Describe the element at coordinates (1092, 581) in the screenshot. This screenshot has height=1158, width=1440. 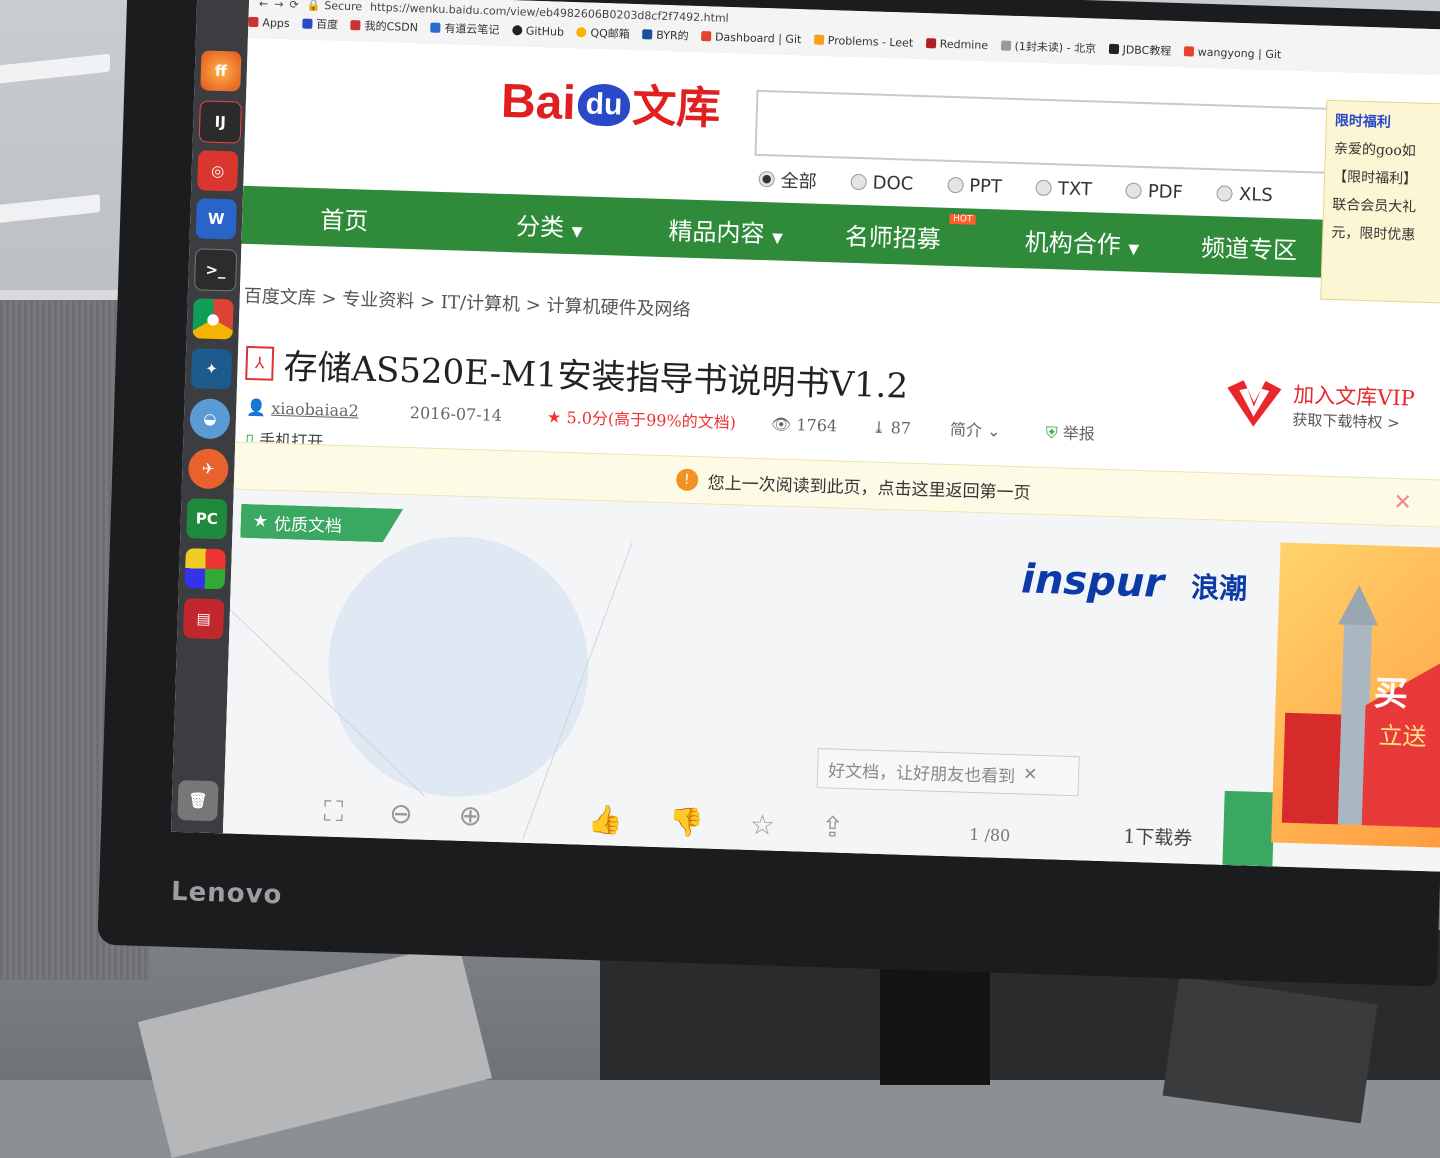
I see `inspur-logo: inspur` at that location.